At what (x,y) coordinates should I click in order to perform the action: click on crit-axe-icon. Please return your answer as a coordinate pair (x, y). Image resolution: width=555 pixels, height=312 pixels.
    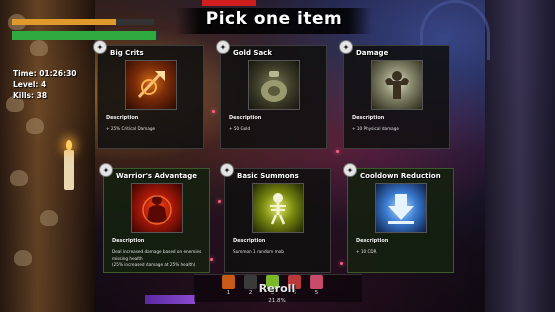
    Looking at the image, I should click on (151, 85).